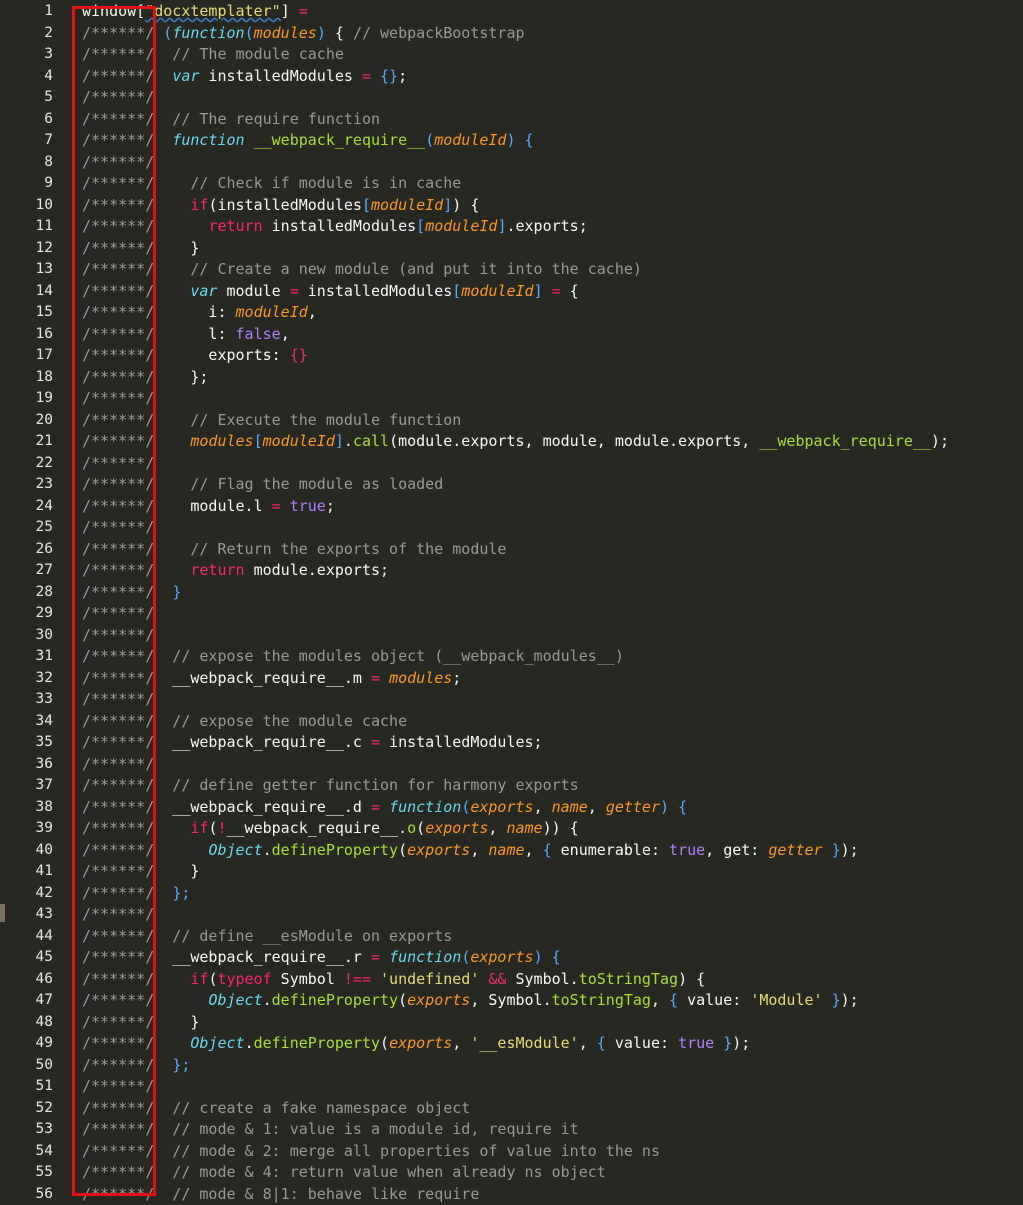 Image resolution: width=1023 pixels, height=1205 pixels. I want to click on code-token: ;, so click(402, 76).